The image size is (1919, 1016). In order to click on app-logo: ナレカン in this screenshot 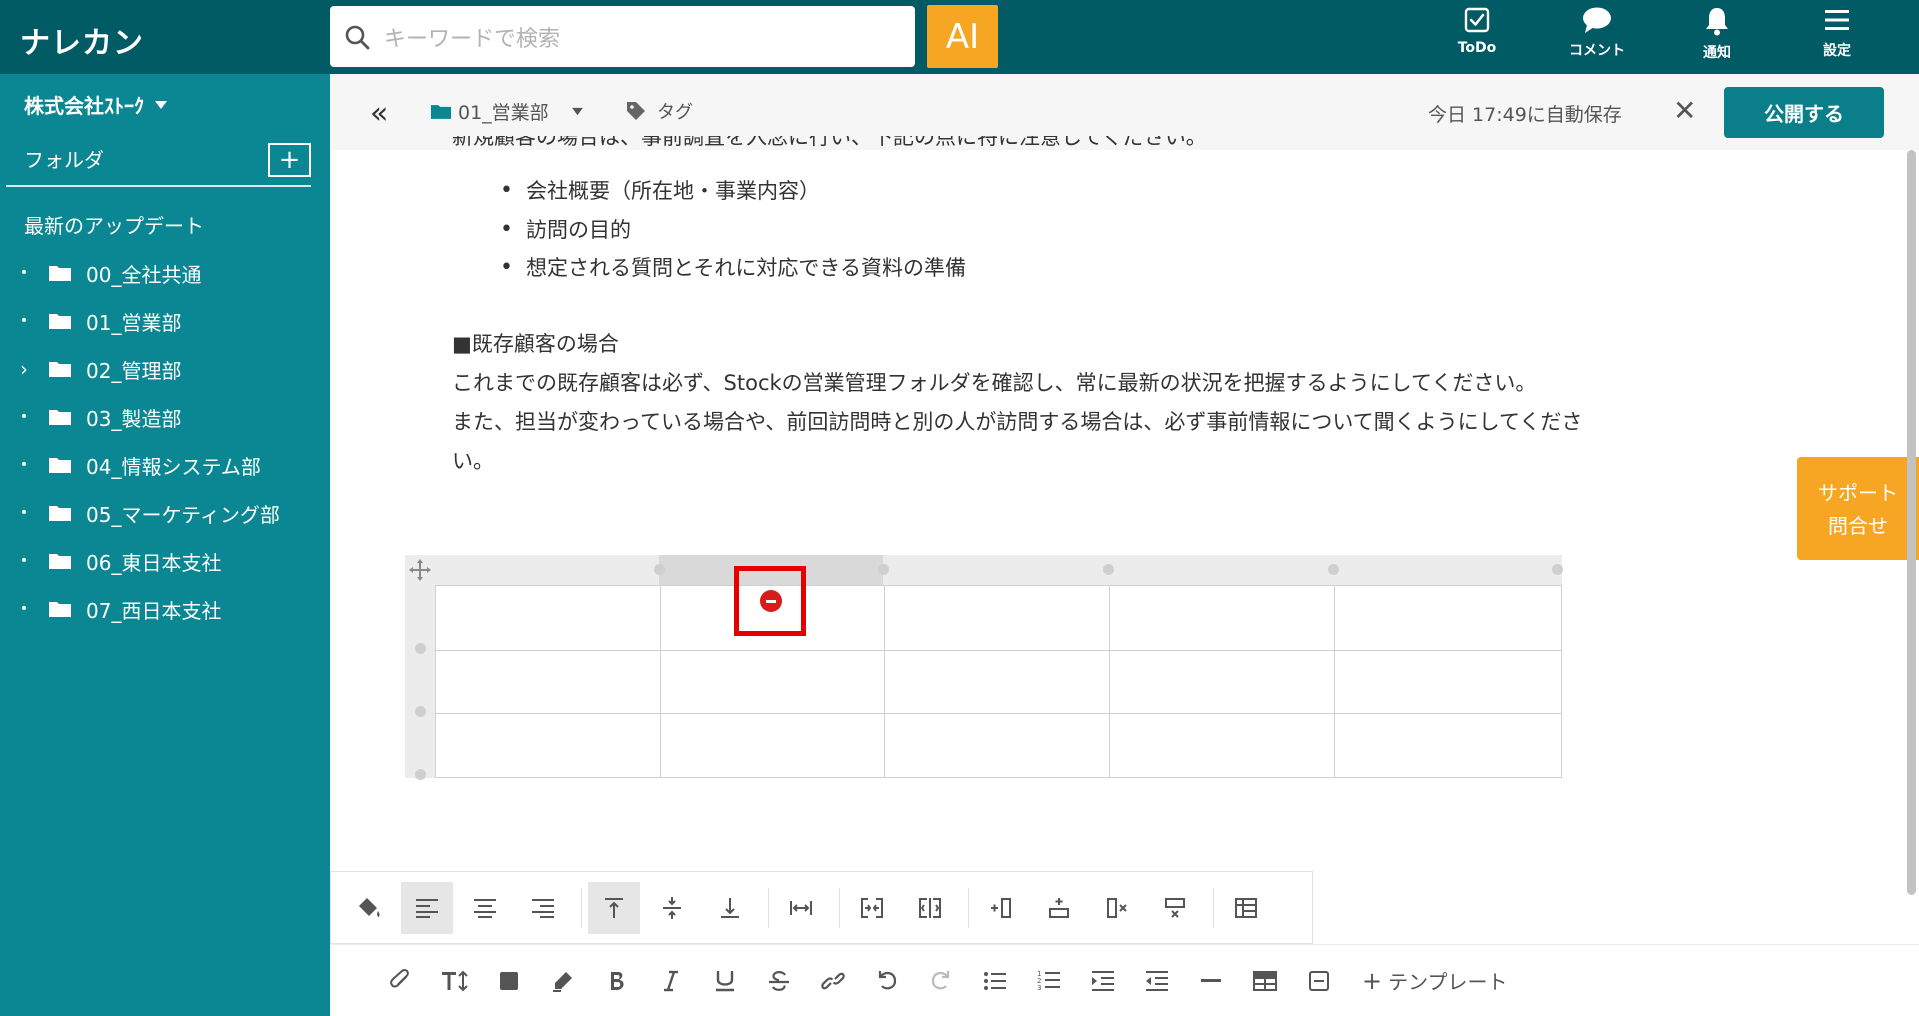, I will do `click(82, 40)`.